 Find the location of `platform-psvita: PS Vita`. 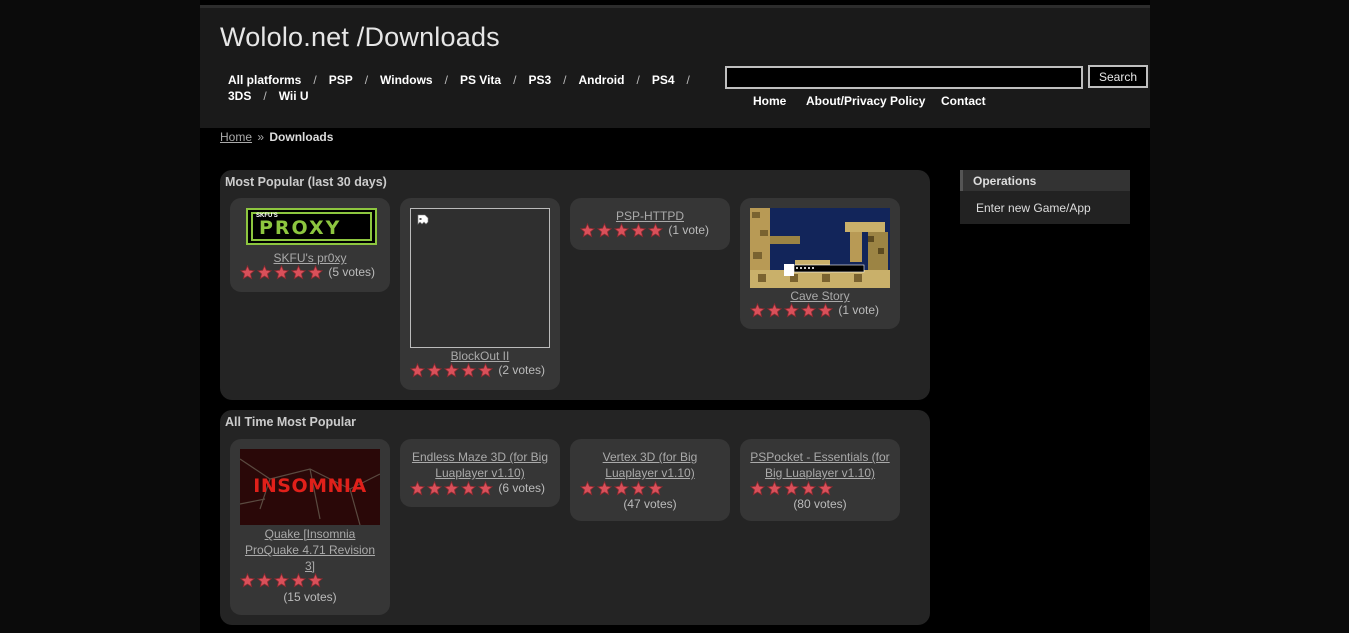

platform-psvita: PS Vita is located at coordinates (480, 80).